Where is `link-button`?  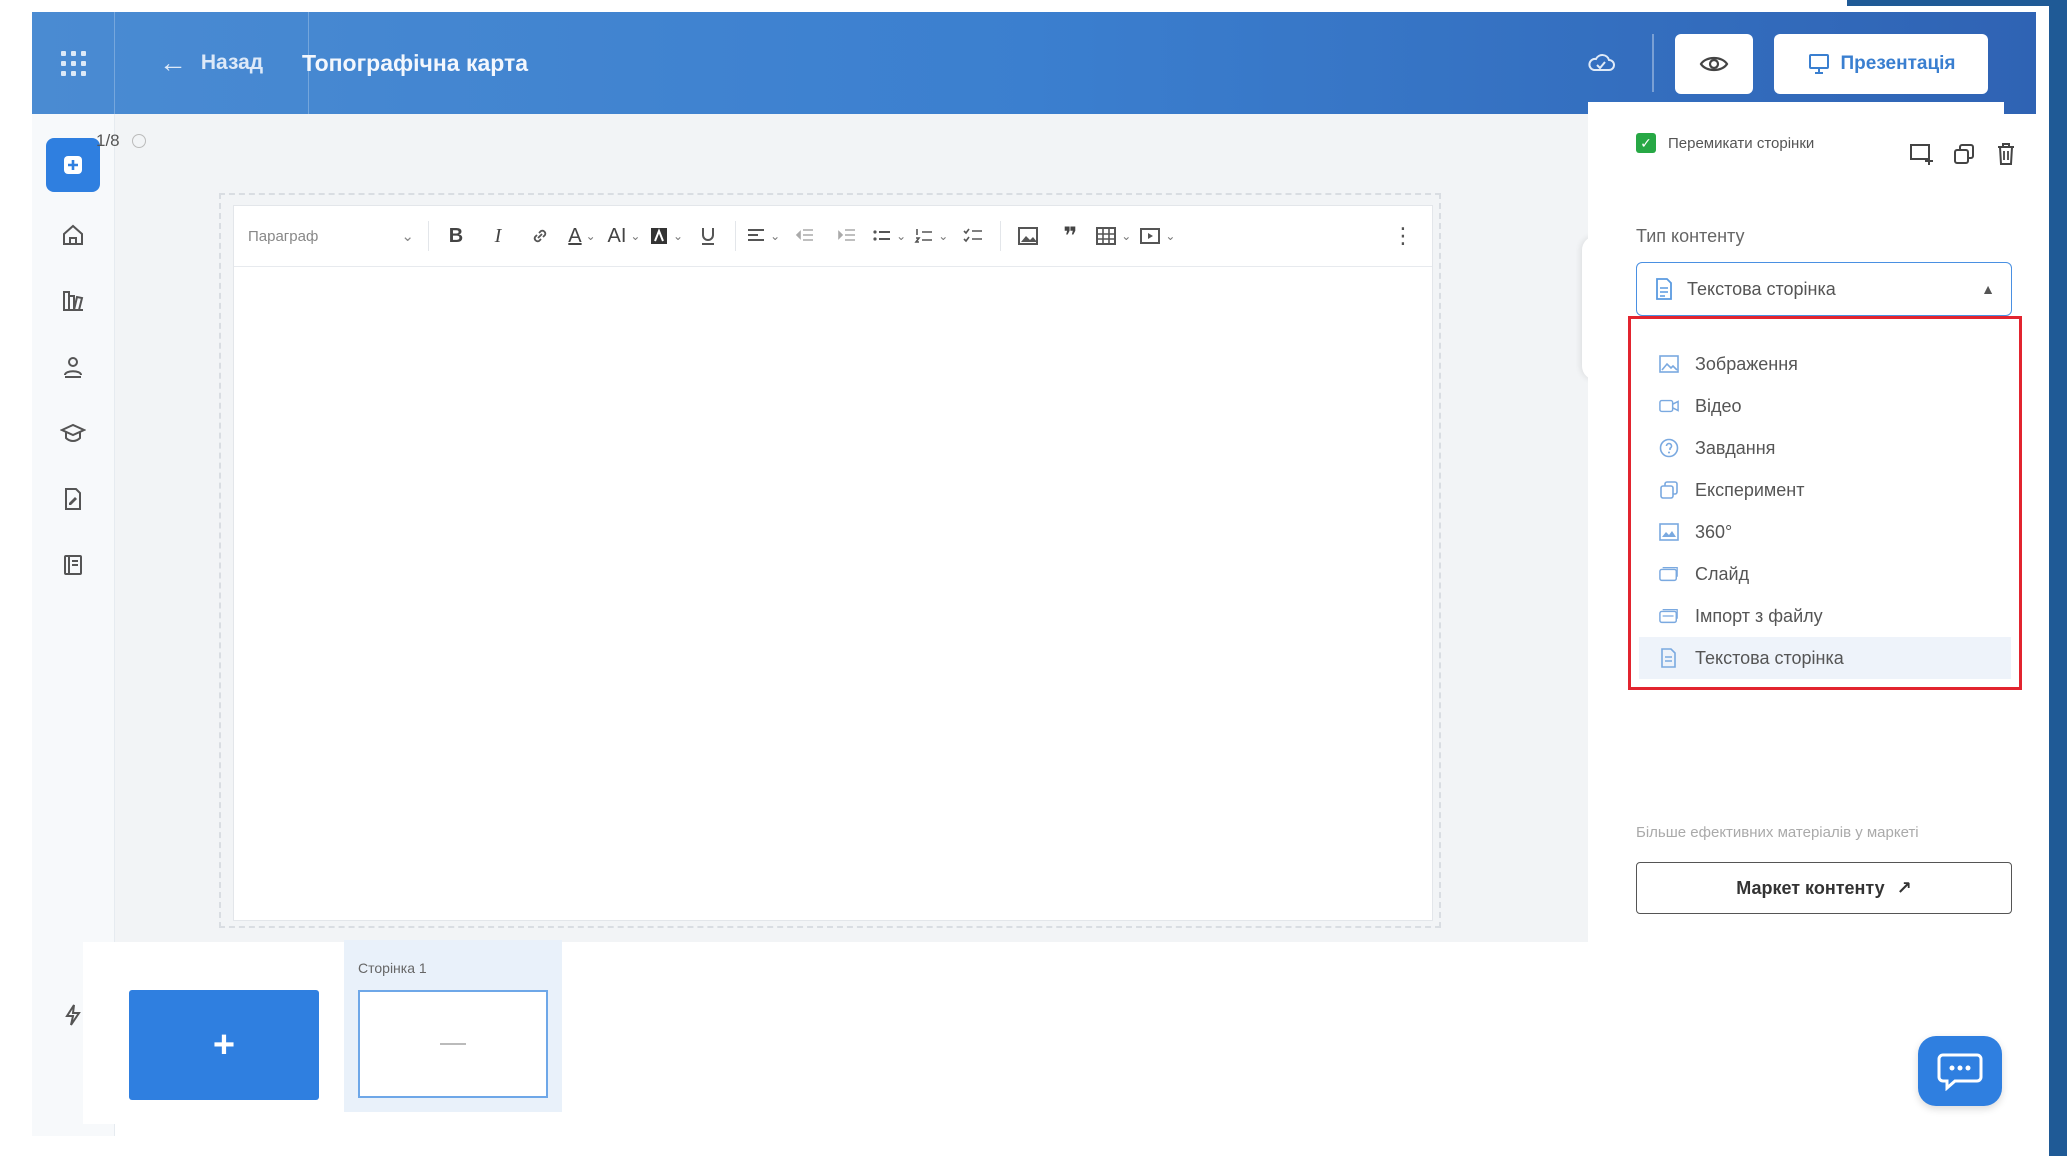
link-button is located at coordinates (540, 236).